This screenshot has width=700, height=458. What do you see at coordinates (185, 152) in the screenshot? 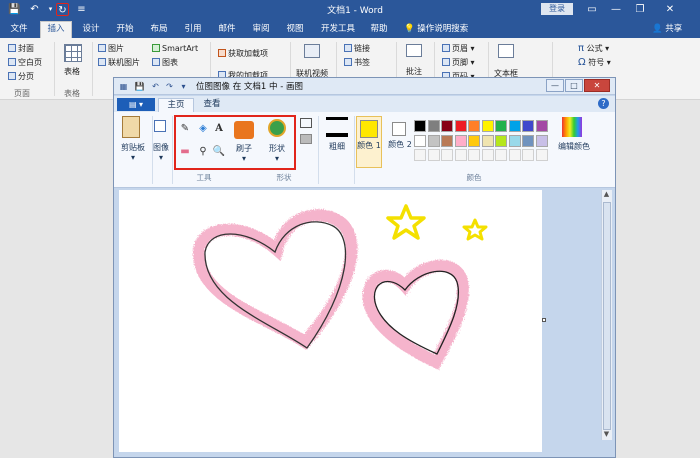
I see `eraser-icon: ▬` at bounding box center [185, 152].